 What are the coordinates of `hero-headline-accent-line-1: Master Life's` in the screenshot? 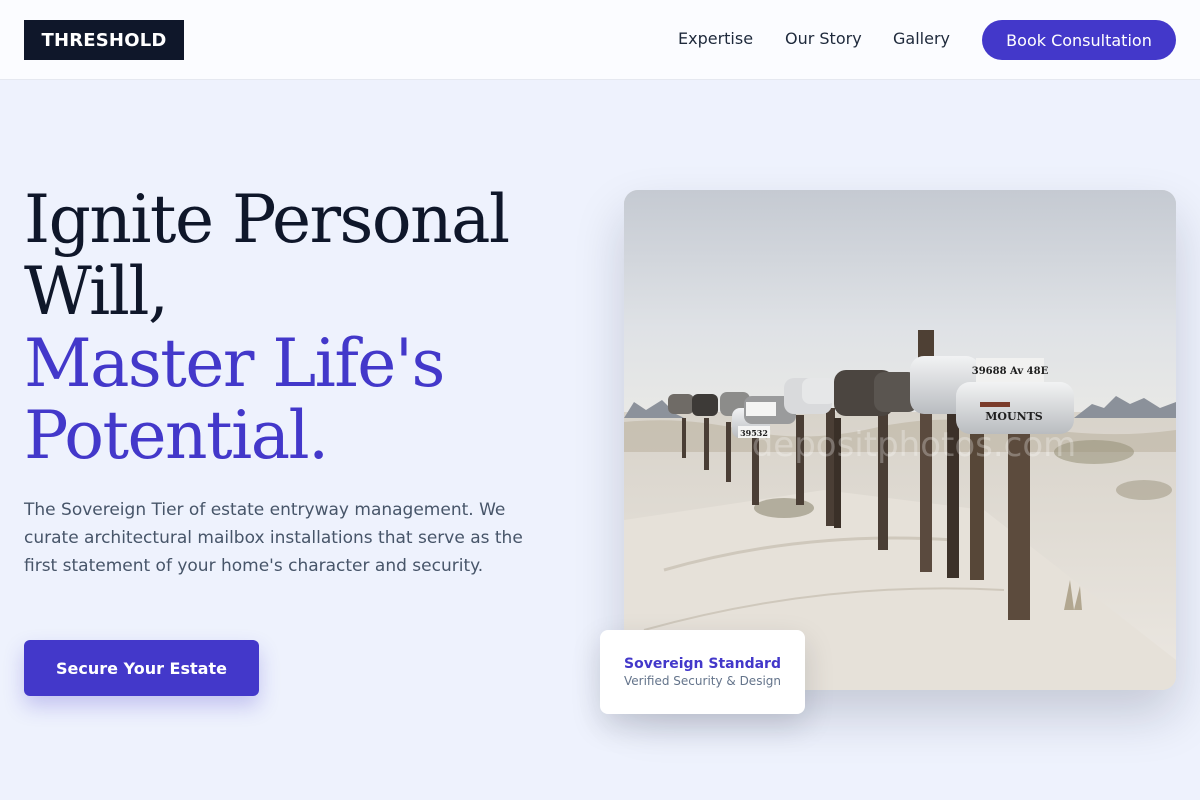 It's located at (234, 363).